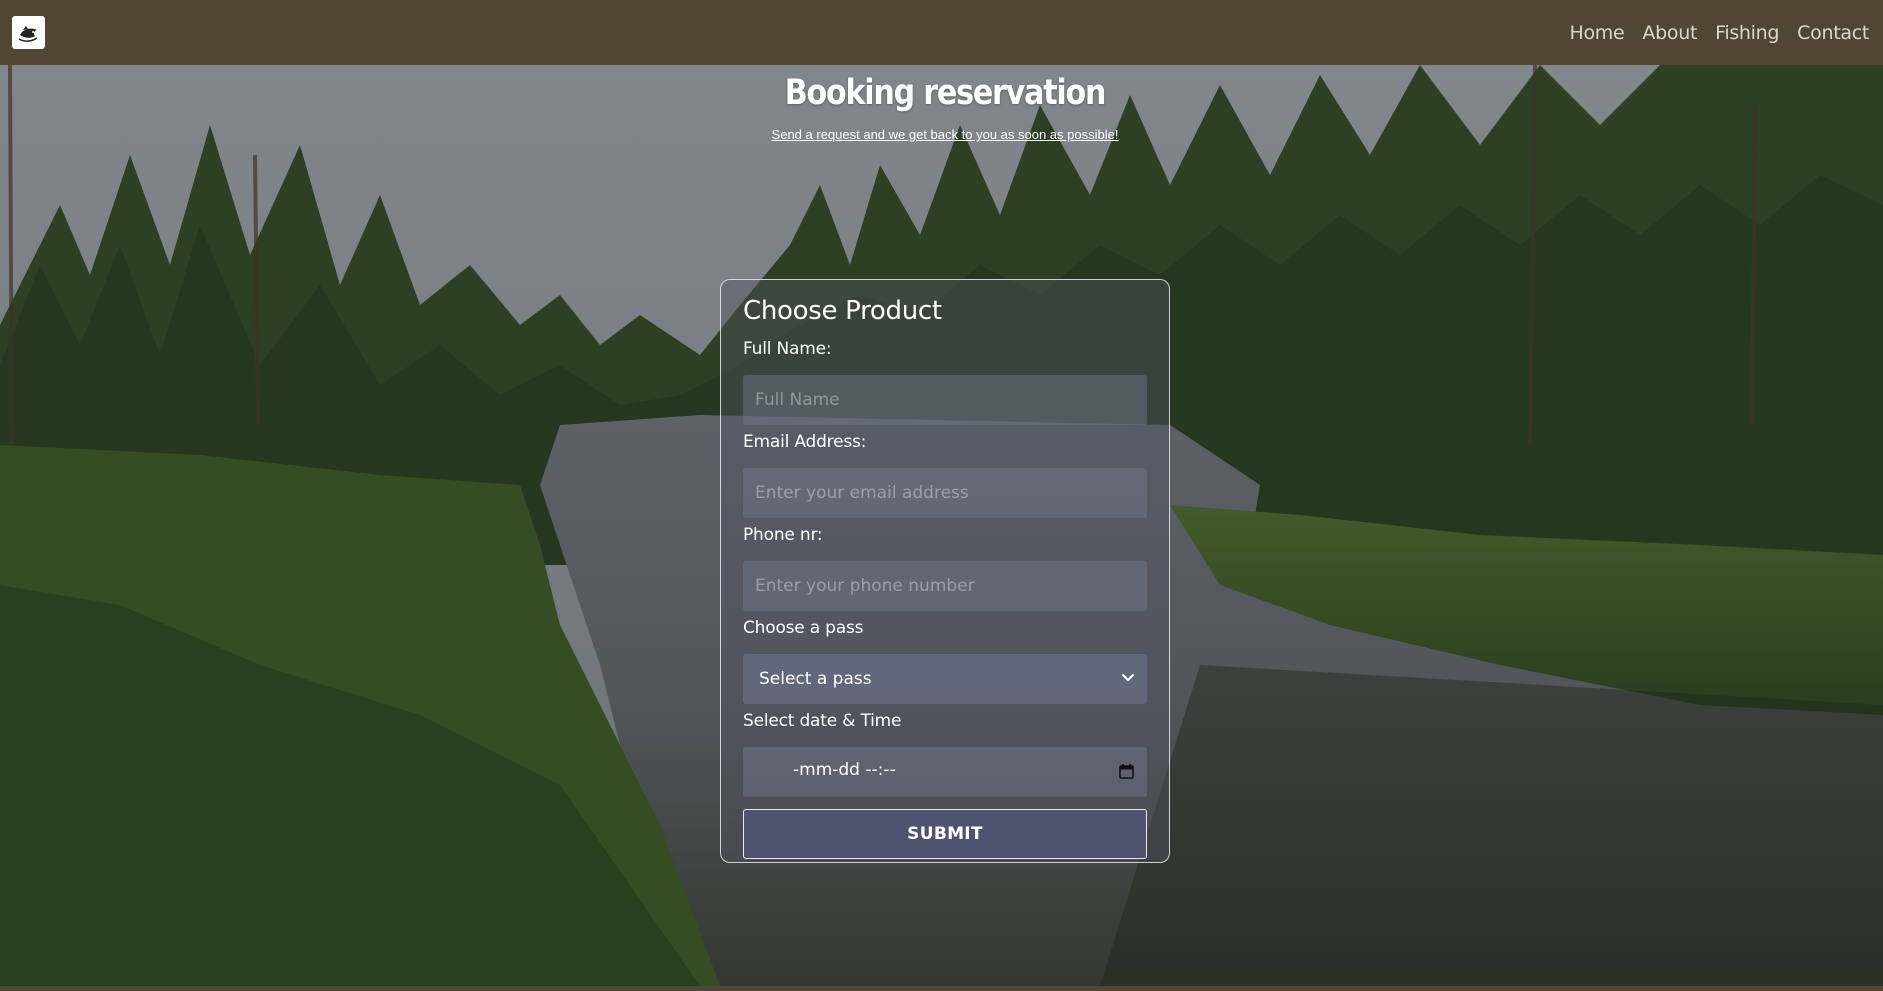 Image resolution: width=1883 pixels, height=991 pixels. What do you see at coordinates (945, 93) in the screenshot?
I see `page-title: Booking reservation` at bounding box center [945, 93].